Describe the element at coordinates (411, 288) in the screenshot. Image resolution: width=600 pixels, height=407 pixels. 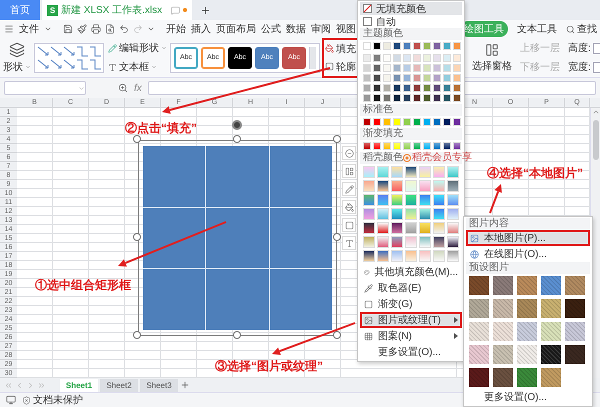
I see `menu-item: 取色器(E)` at that location.